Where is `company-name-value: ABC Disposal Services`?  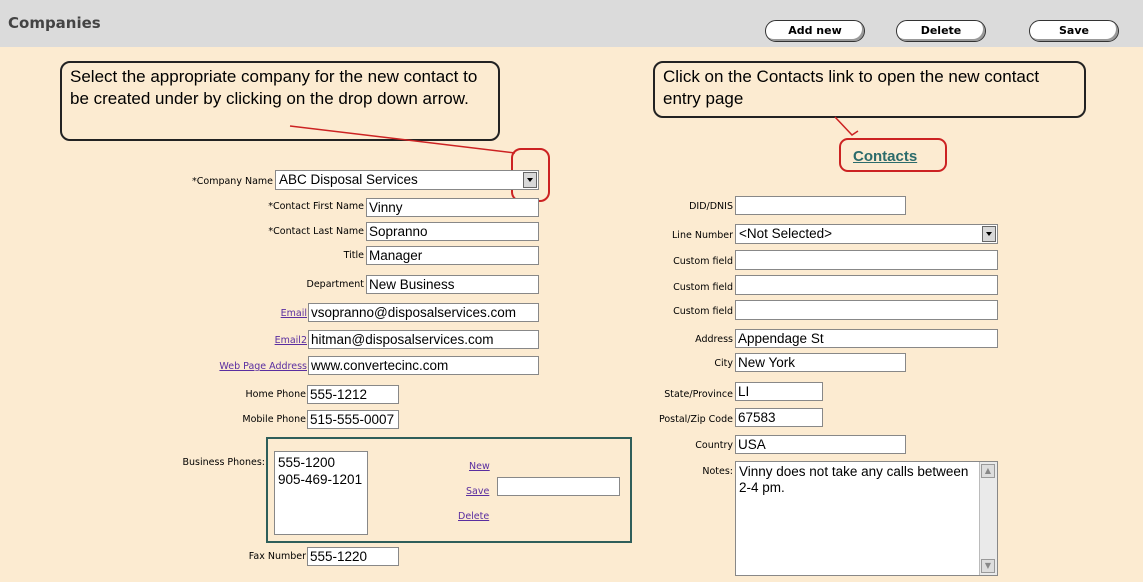 company-name-value: ABC Disposal Services is located at coordinates (348, 179).